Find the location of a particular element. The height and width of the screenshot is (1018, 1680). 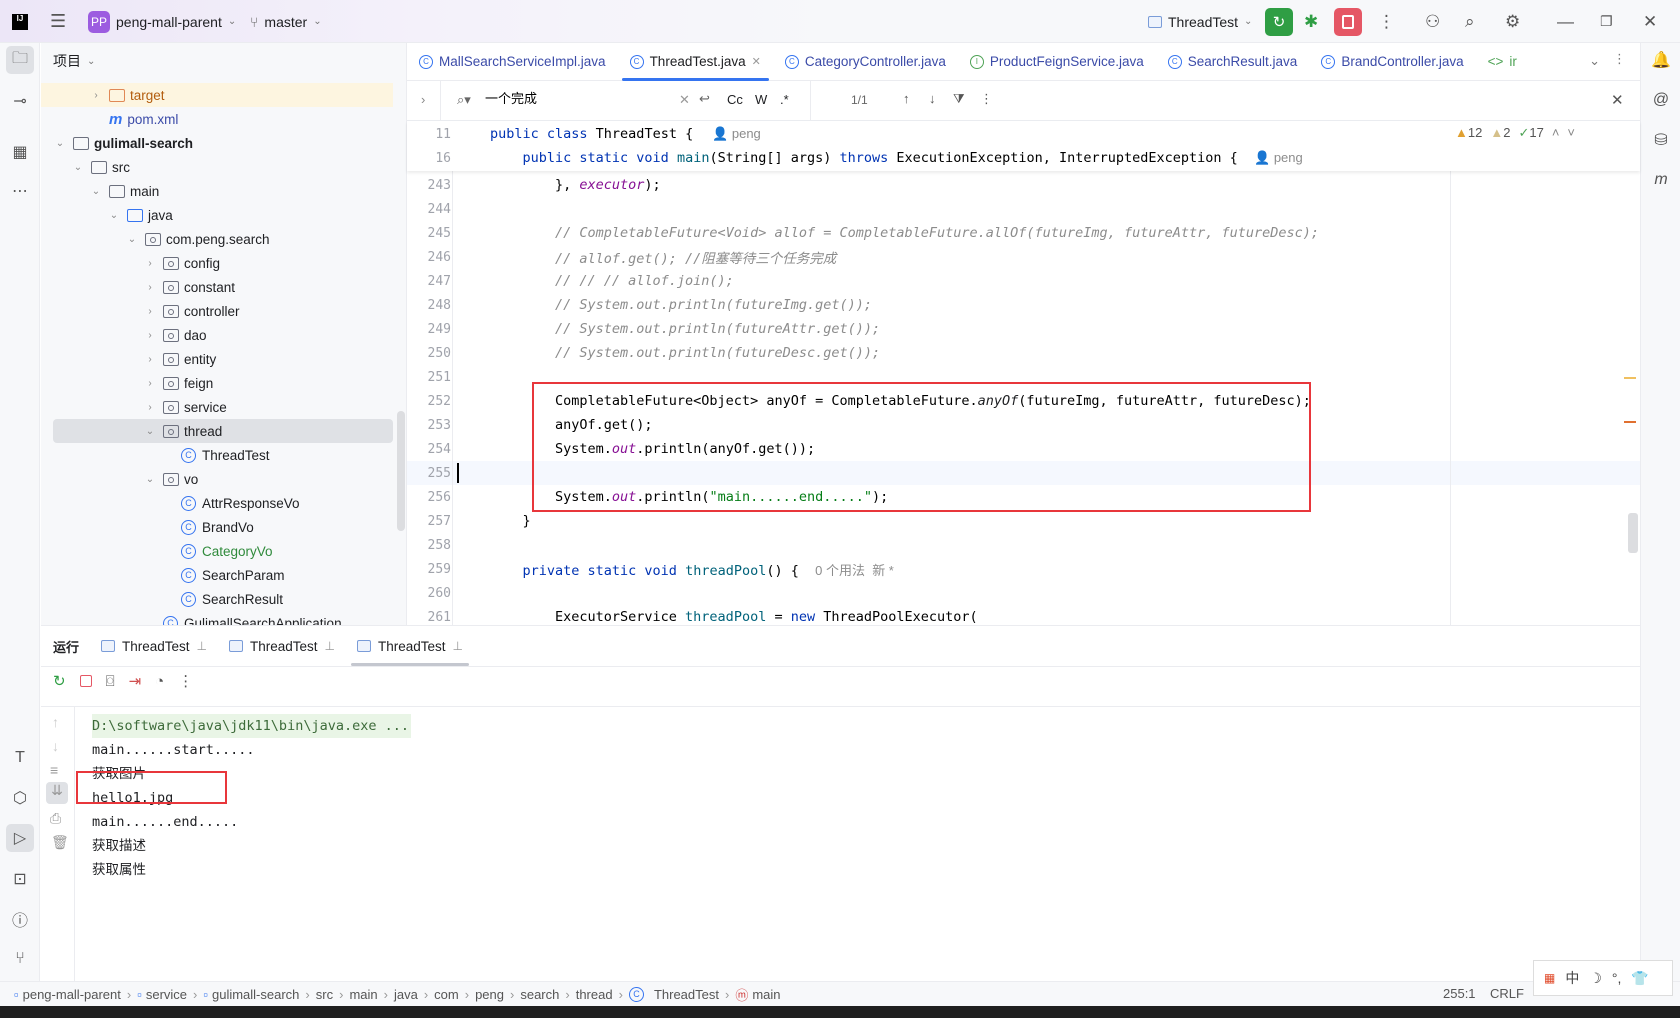

tree-item: › controller is located at coordinates (217, 311).